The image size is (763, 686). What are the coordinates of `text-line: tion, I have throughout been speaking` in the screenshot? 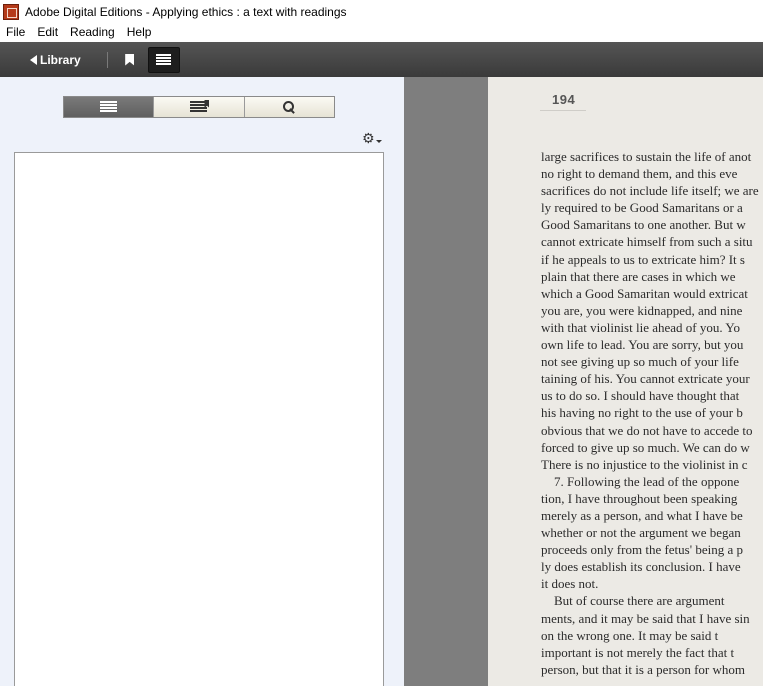 It's located at (639, 498).